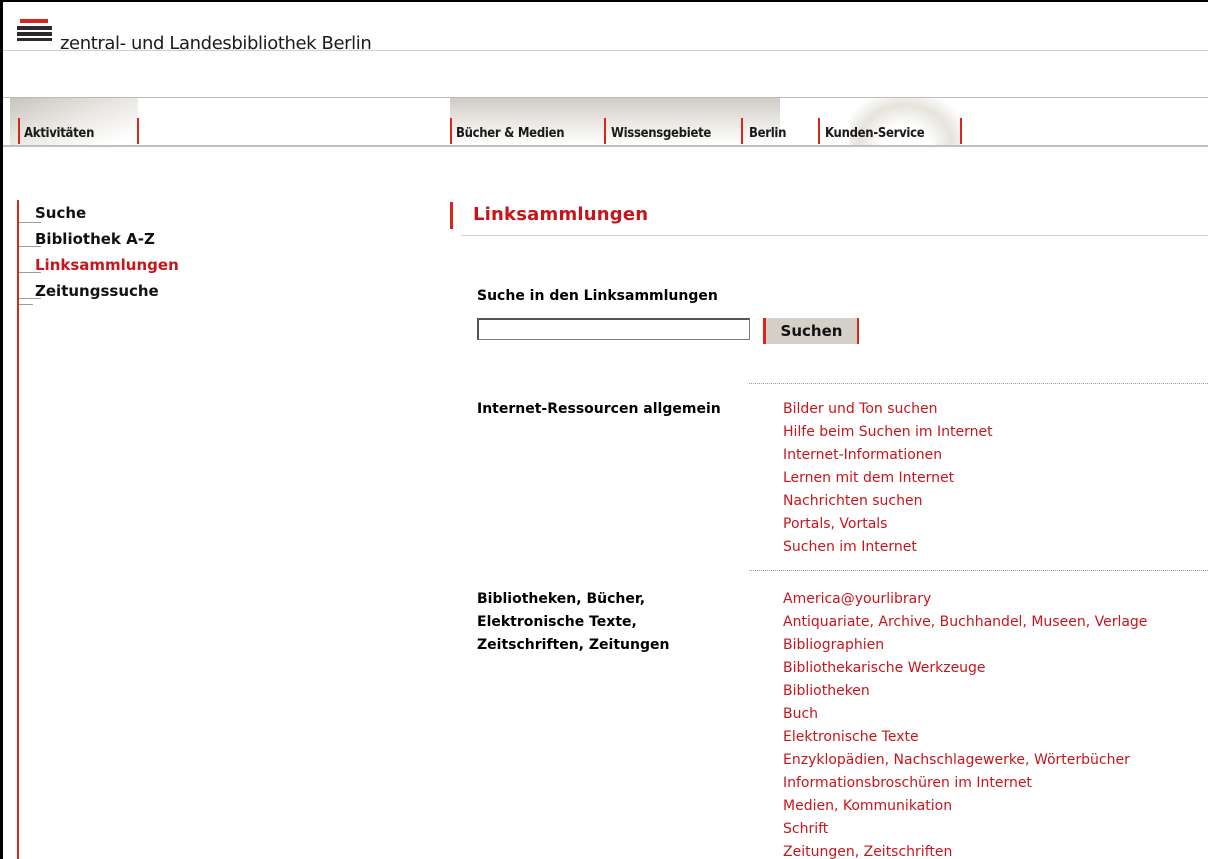 This screenshot has width=1208, height=859. I want to click on nav-item-berlin: Berlin, so click(767, 133).